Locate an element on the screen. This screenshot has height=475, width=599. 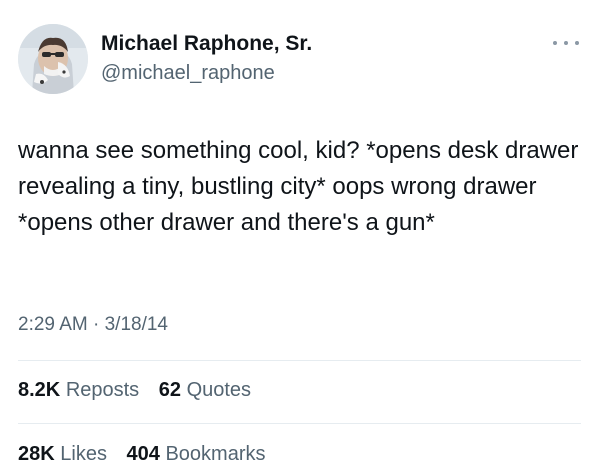
stats-row-likes: 28K Likes 404 Bookmarks is located at coordinates (149, 454).